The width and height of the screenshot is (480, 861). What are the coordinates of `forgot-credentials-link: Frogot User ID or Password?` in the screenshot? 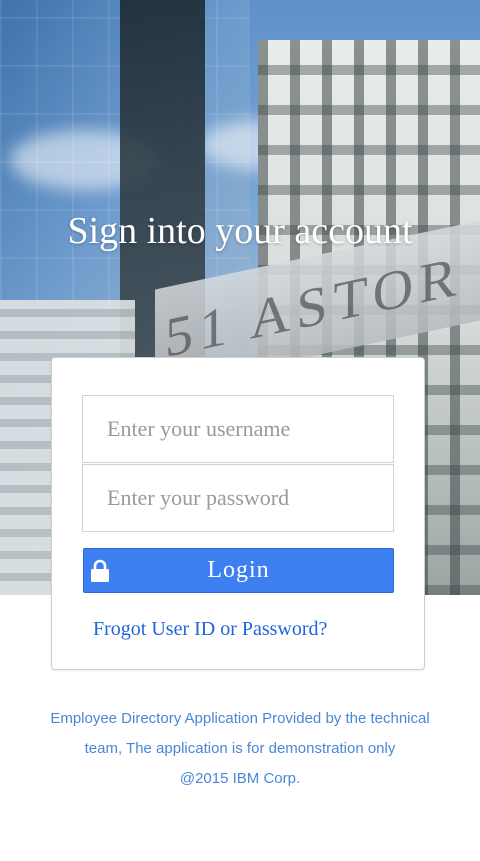 It's located at (210, 629).